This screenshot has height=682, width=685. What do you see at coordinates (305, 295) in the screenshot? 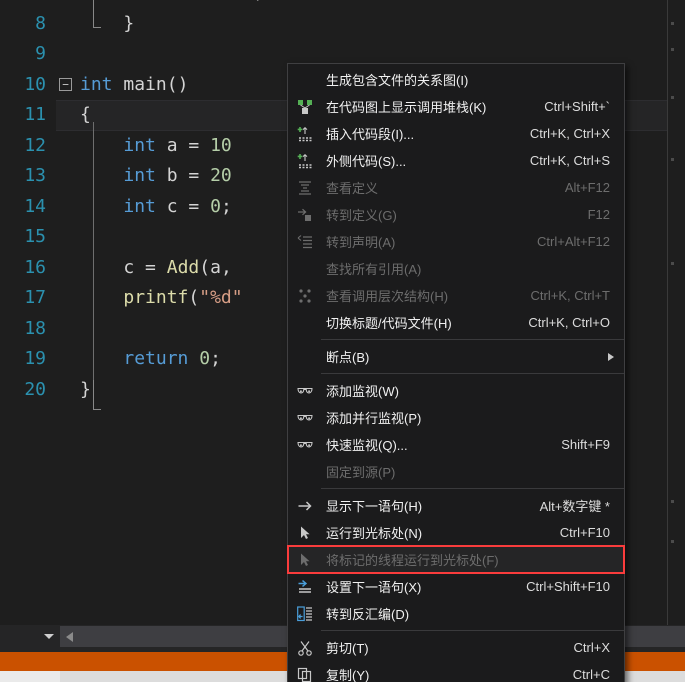
I see `call-hierarchy-icon` at bounding box center [305, 295].